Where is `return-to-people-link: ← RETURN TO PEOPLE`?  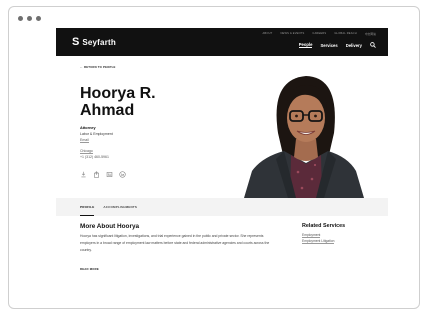 return-to-people-link: ← RETURN TO PEOPLE is located at coordinates (98, 67).